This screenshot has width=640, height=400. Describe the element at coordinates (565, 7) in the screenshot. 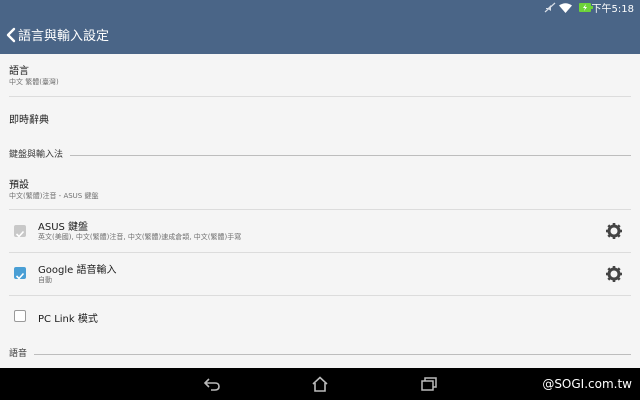

I see `wifi-icon` at that location.